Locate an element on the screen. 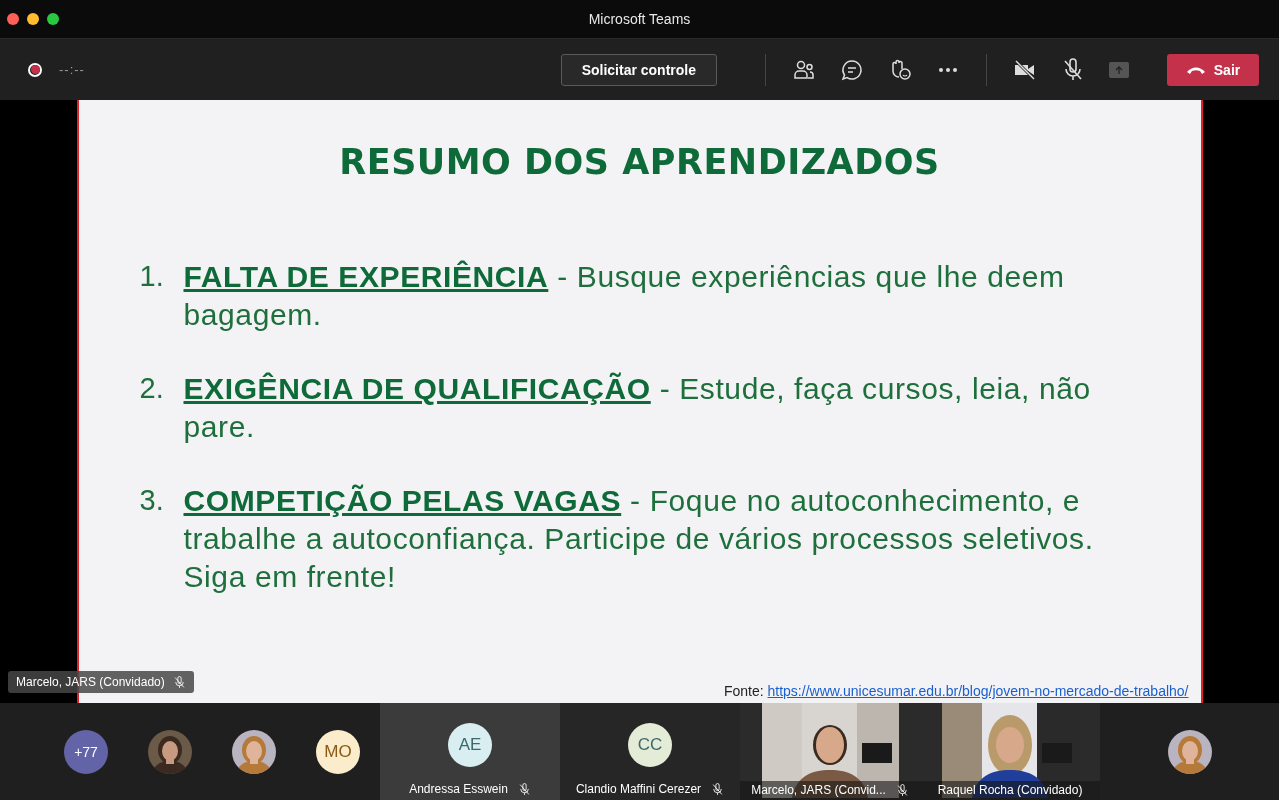 Image resolution: width=1279 pixels, height=800 pixels. source-text: Fonte: https://www.unicesumar.edu.br/blog/jovem-no-mercado-de-trabalho/ is located at coordinates (956, 691).